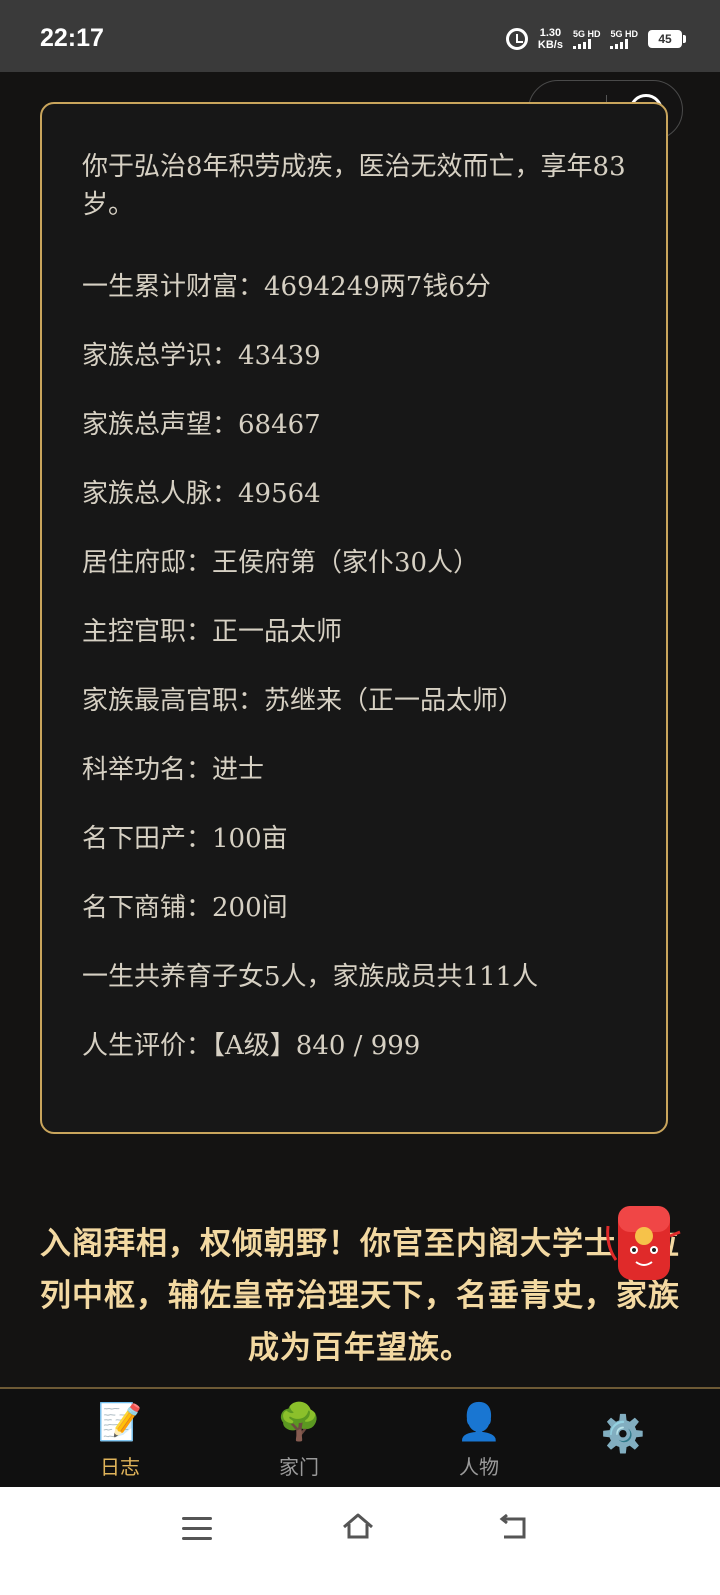 This screenshot has height=1595, width=720. Describe the element at coordinates (586, 34) in the screenshot. I see `signal-sim1-label: 5G HD` at that location.